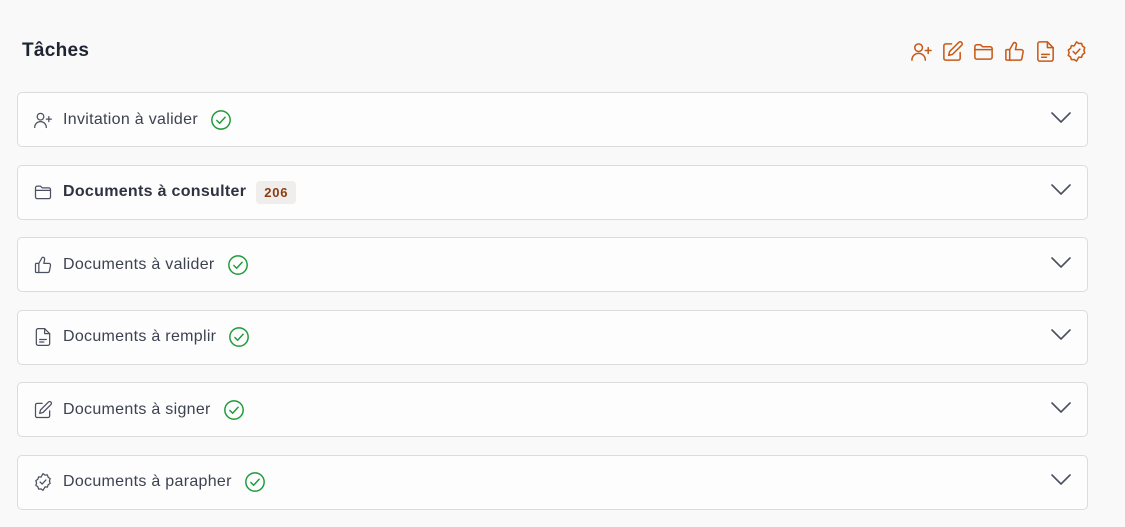 This screenshot has height=527, width=1125. Describe the element at coordinates (552, 482) in the screenshot. I see `task-documents-a-parapher: Documents à parapher` at that location.